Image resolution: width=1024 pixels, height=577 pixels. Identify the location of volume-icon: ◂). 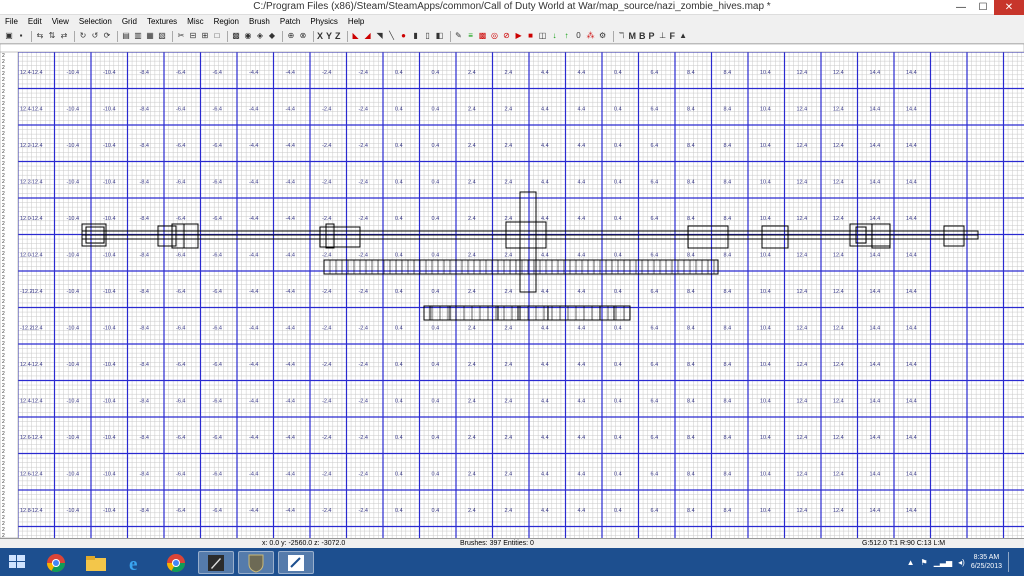
(961, 562).